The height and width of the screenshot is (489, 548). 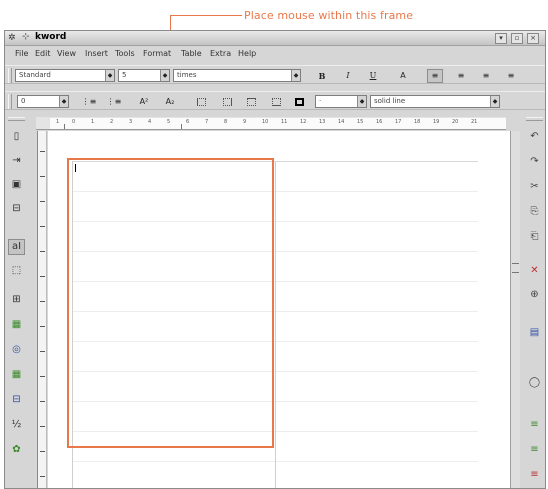 I want to click on print-icon: ⊟, so click(x=16, y=209).